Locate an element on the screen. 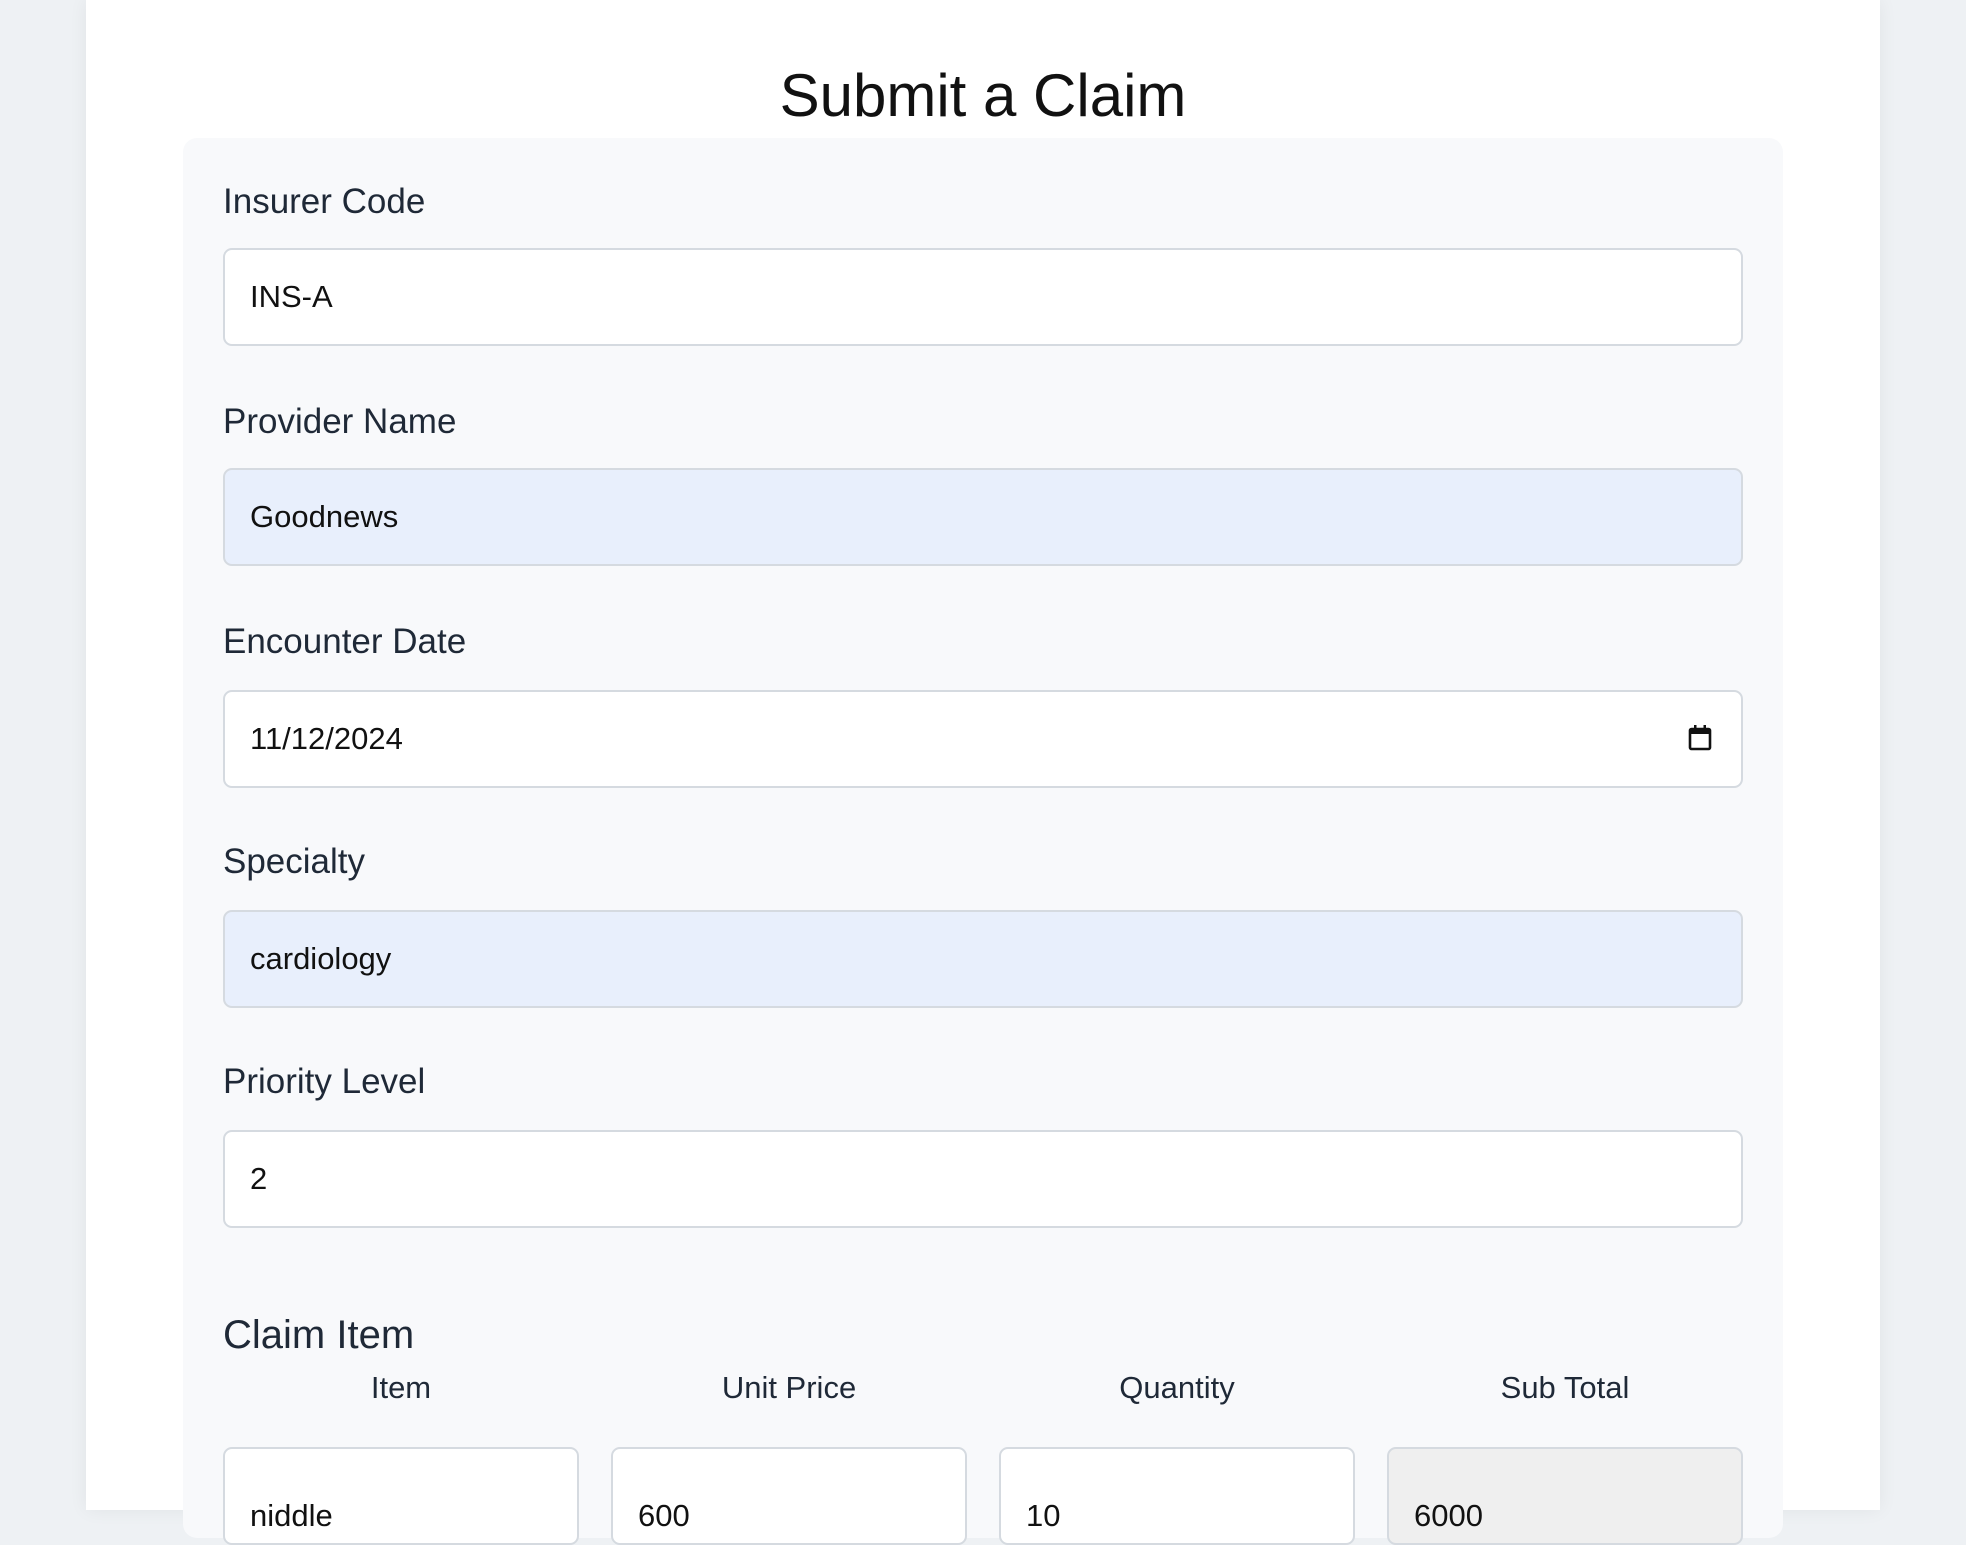 Image resolution: width=1966 pixels, height=1545 pixels. priority-level-input is located at coordinates (983, 1179).